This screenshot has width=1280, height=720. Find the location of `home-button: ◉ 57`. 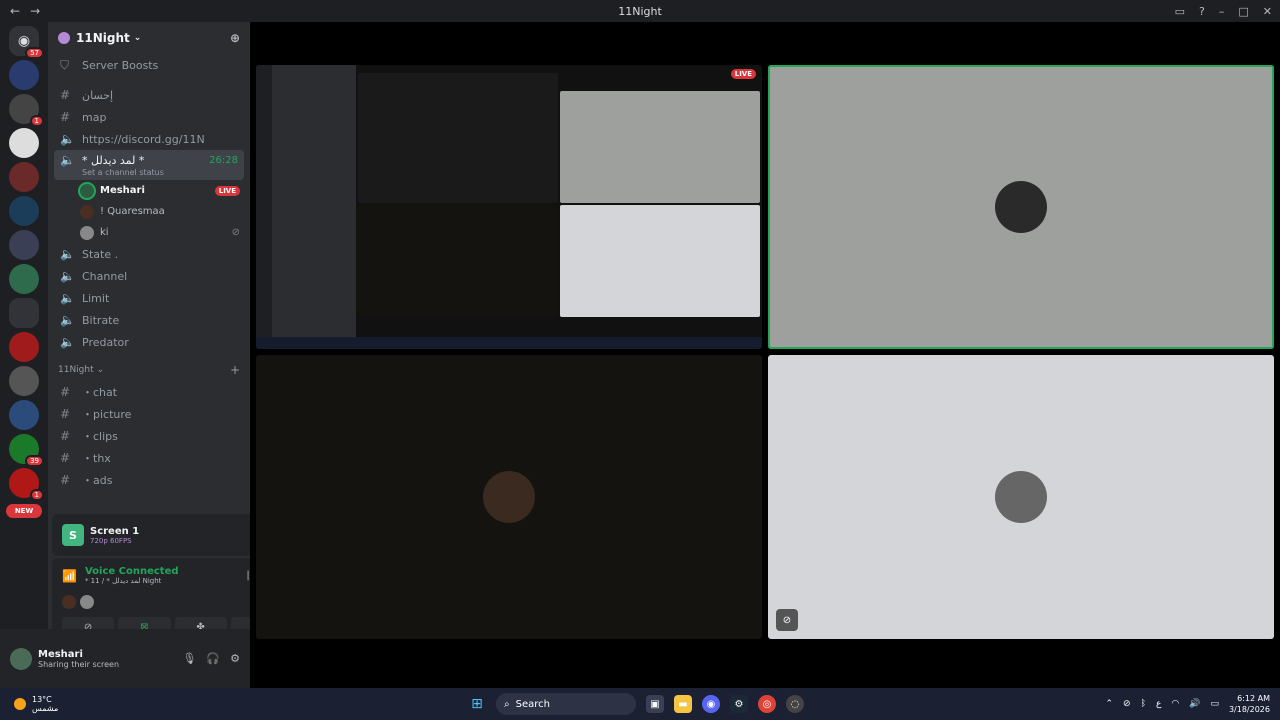

home-button: ◉ 57 is located at coordinates (26, 42).